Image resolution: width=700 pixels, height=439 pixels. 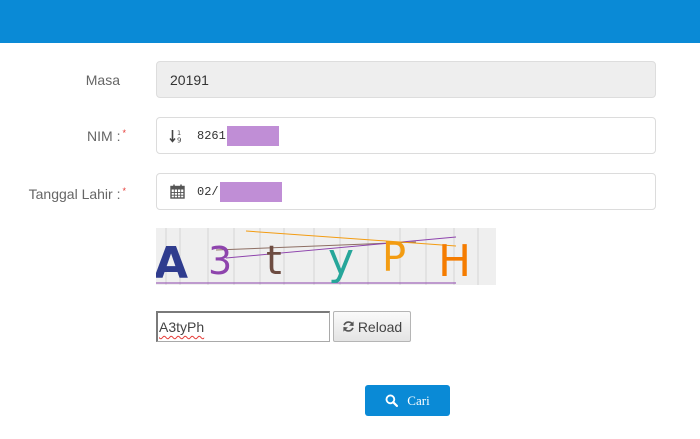 I want to click on captcha-input: A3tyPh, so click(x=243, y=326).